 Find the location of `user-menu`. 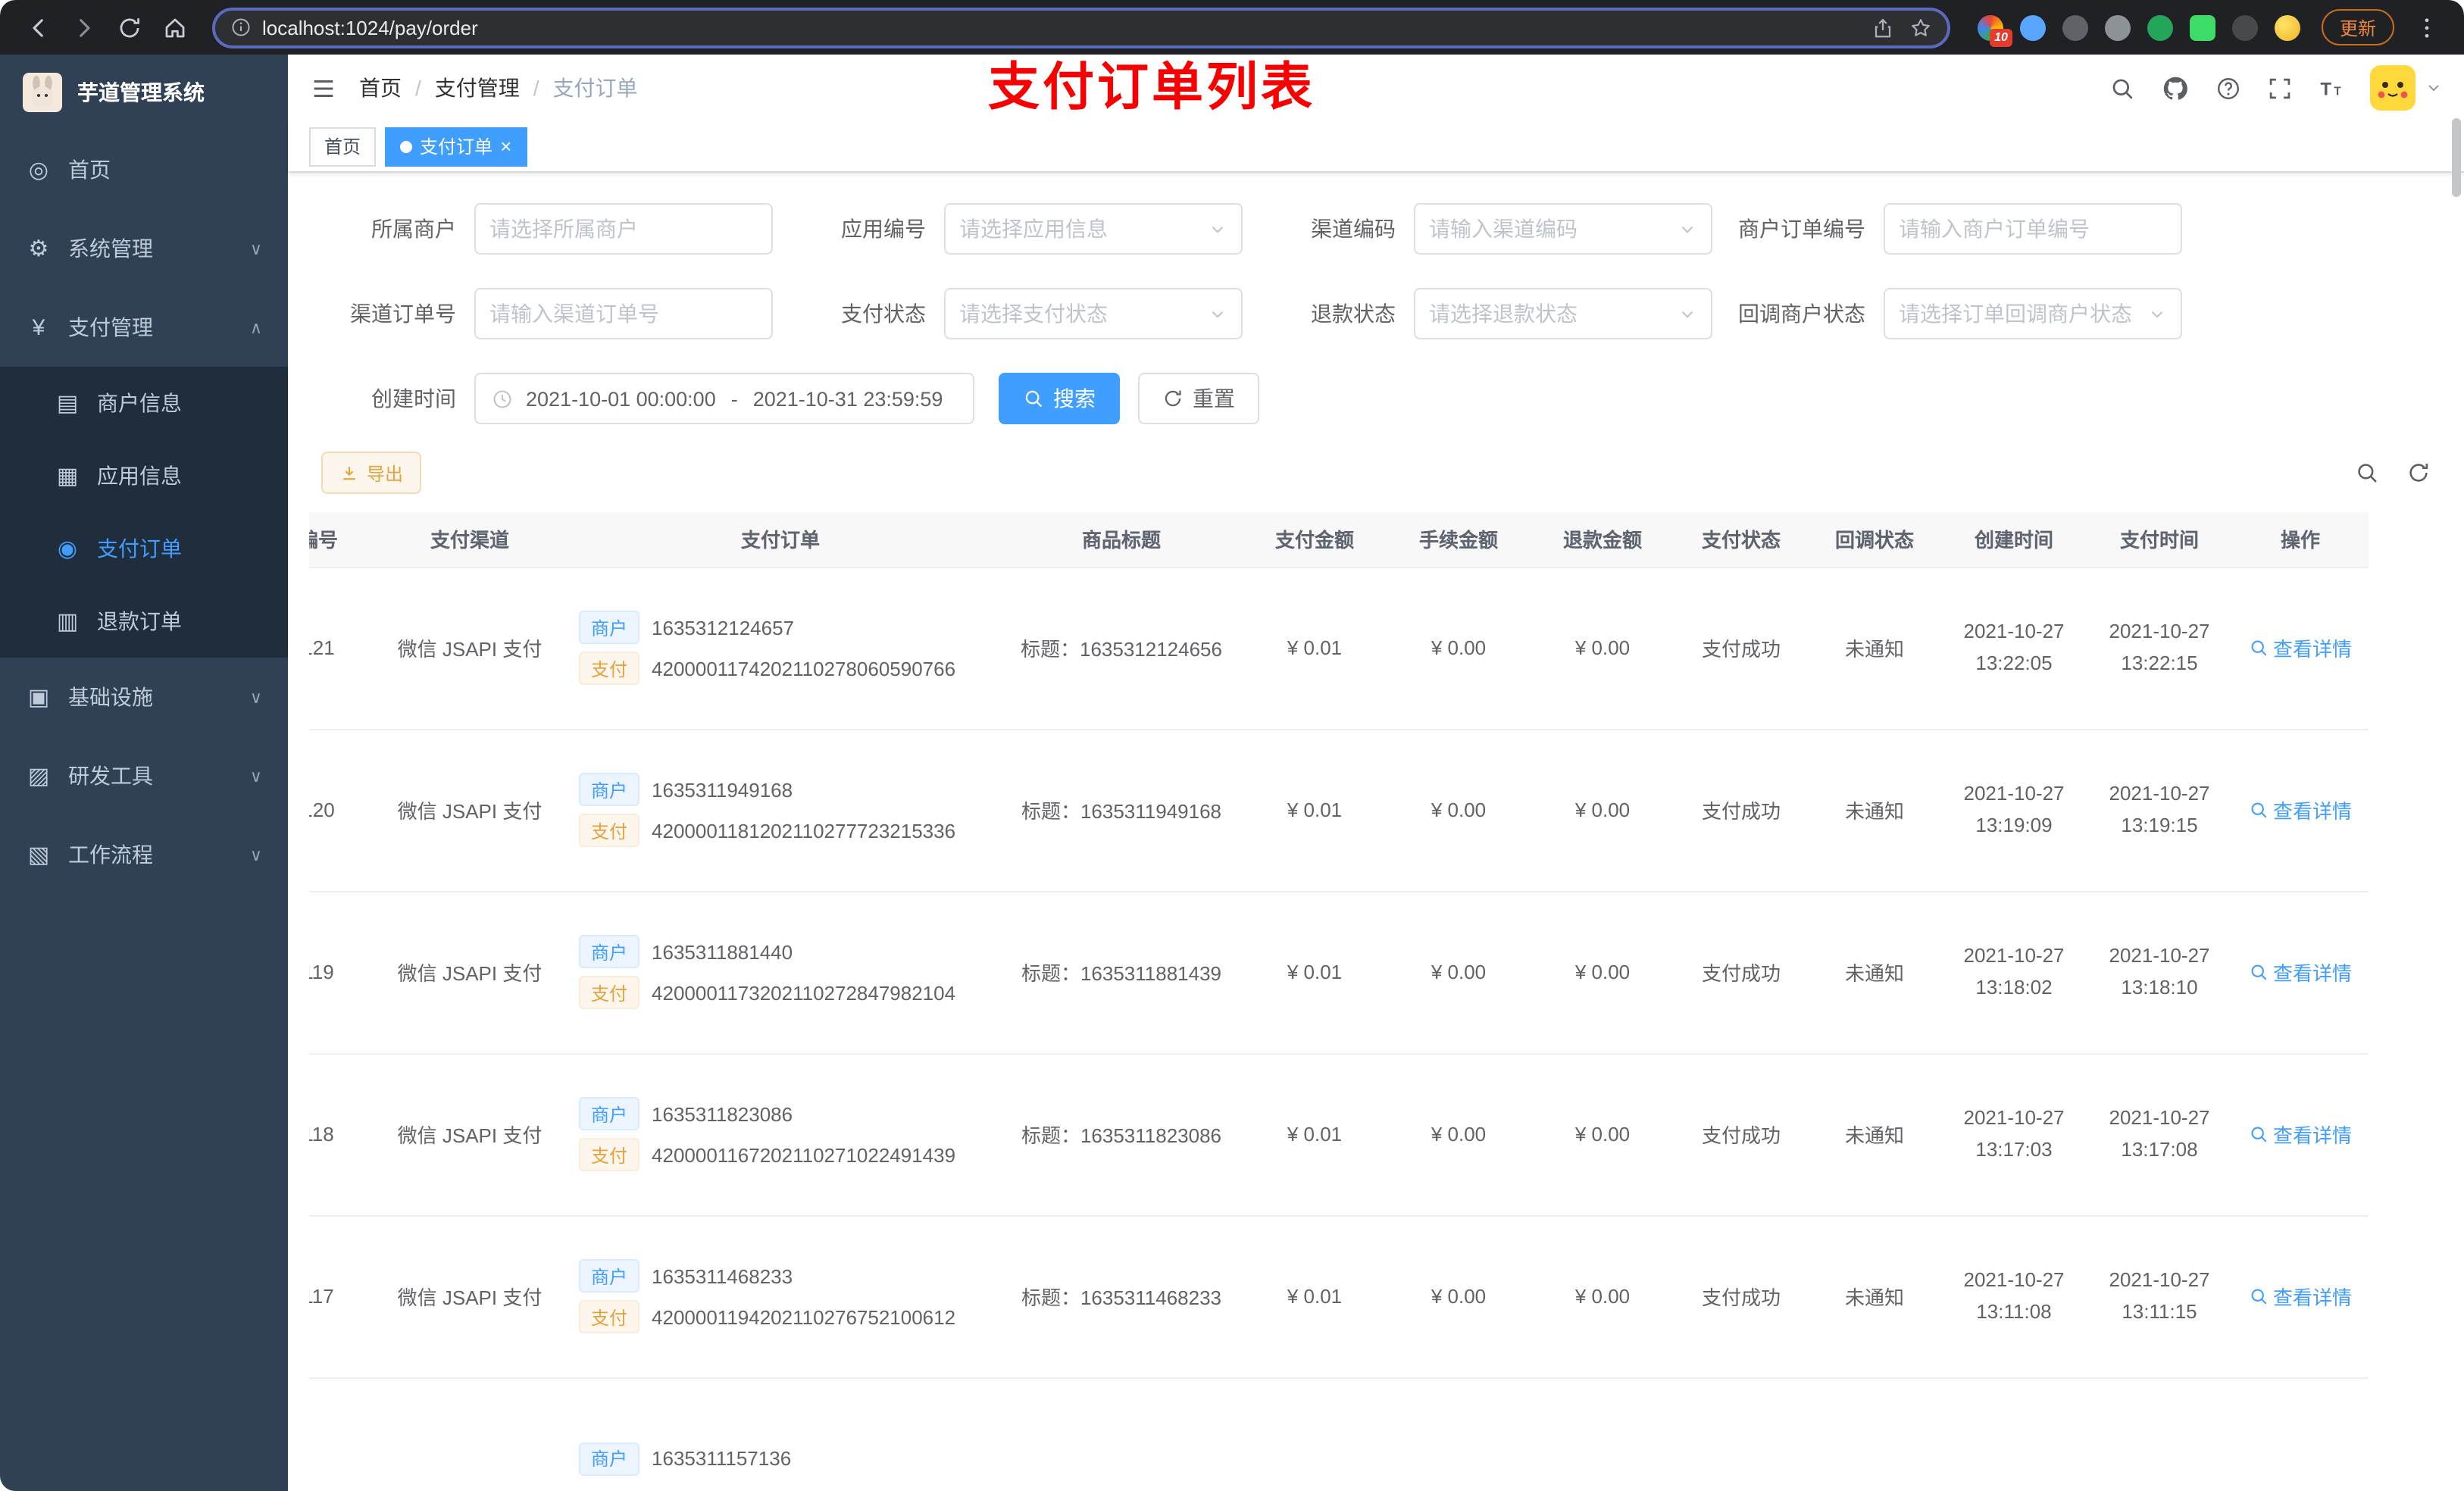

user-menu is located at coordinates (2406, 88).